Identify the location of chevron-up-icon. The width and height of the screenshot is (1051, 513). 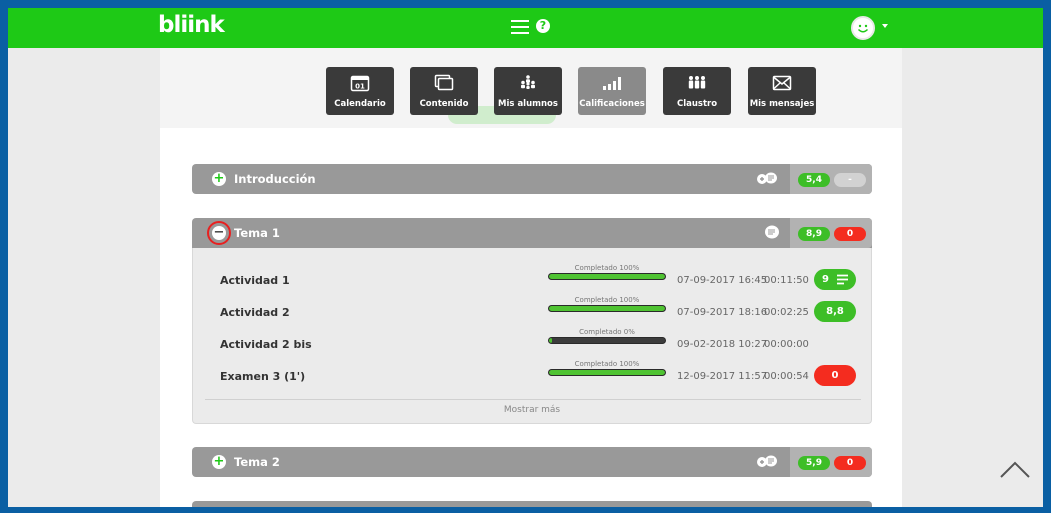
(1015, 470).